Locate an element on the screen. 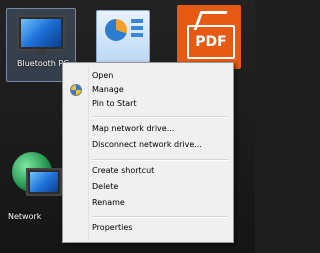 This screenshot has width=320, height=253. menu-item-label: Pin to Start is located at coordinates (114, 103).